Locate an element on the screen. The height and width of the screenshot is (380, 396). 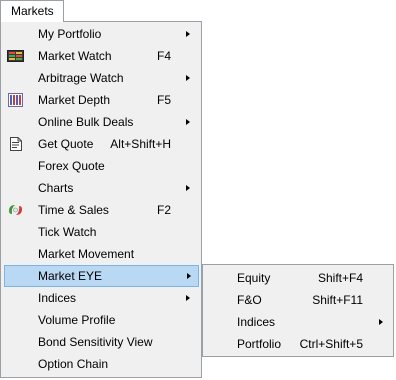
submenu-item-label: F&O is located at coordinates (249, 300).